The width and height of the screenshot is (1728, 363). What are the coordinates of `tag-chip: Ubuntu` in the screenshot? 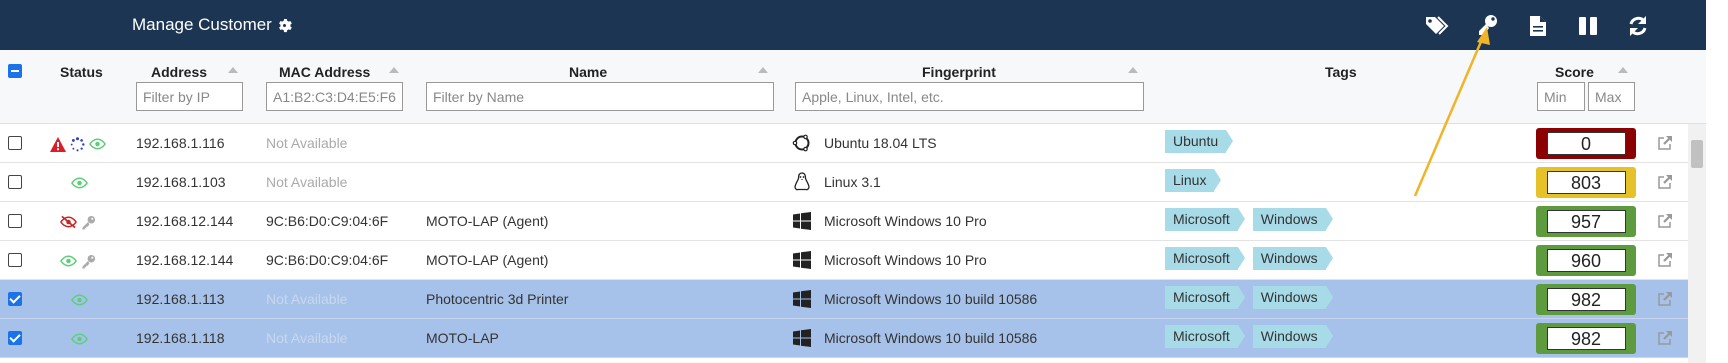 It's located at (1199, 141).